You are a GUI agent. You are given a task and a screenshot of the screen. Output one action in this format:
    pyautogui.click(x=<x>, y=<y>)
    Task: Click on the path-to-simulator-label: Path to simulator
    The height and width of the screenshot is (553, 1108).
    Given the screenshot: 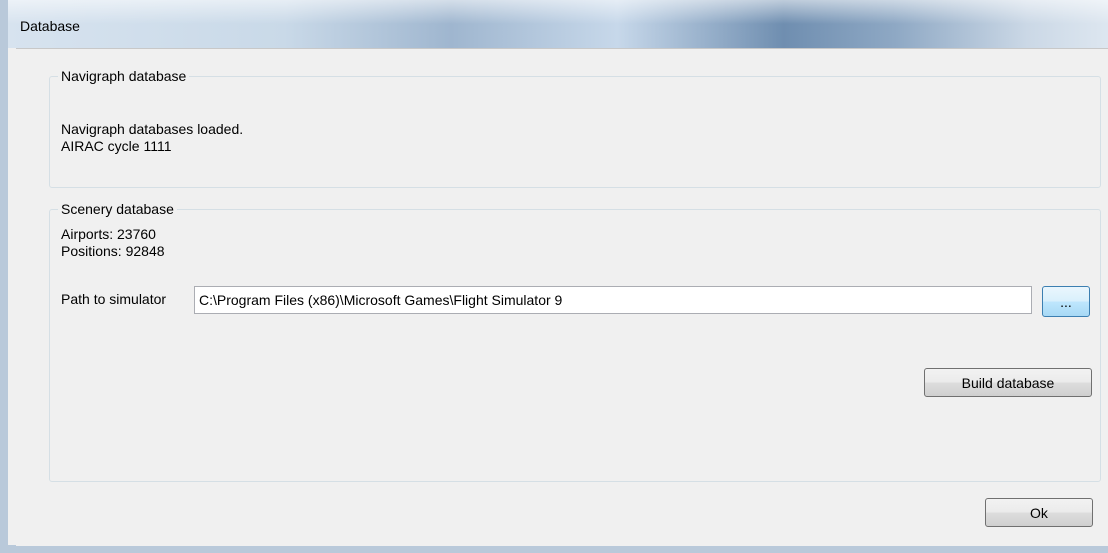 What is the action you would take?
    pyautogui.click(x=114, y=299)
    